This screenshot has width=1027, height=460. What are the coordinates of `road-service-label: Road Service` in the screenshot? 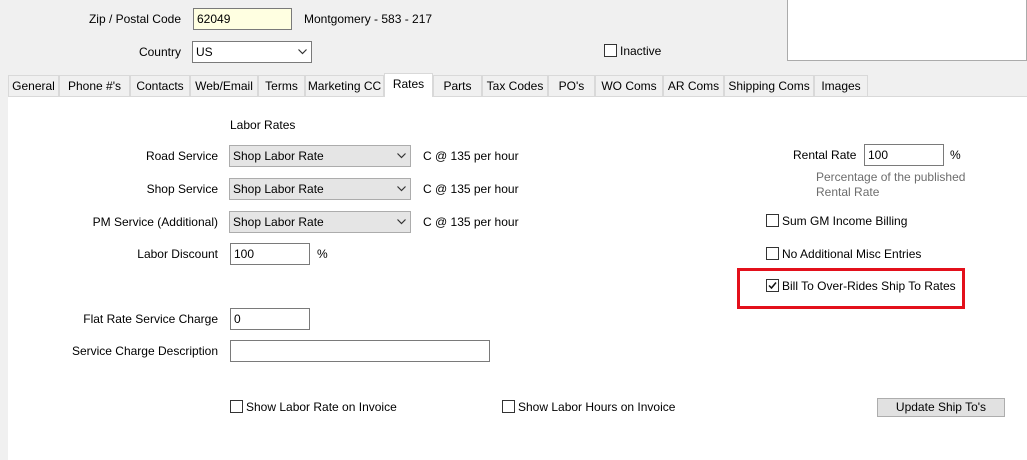 It's located at (181, 156).